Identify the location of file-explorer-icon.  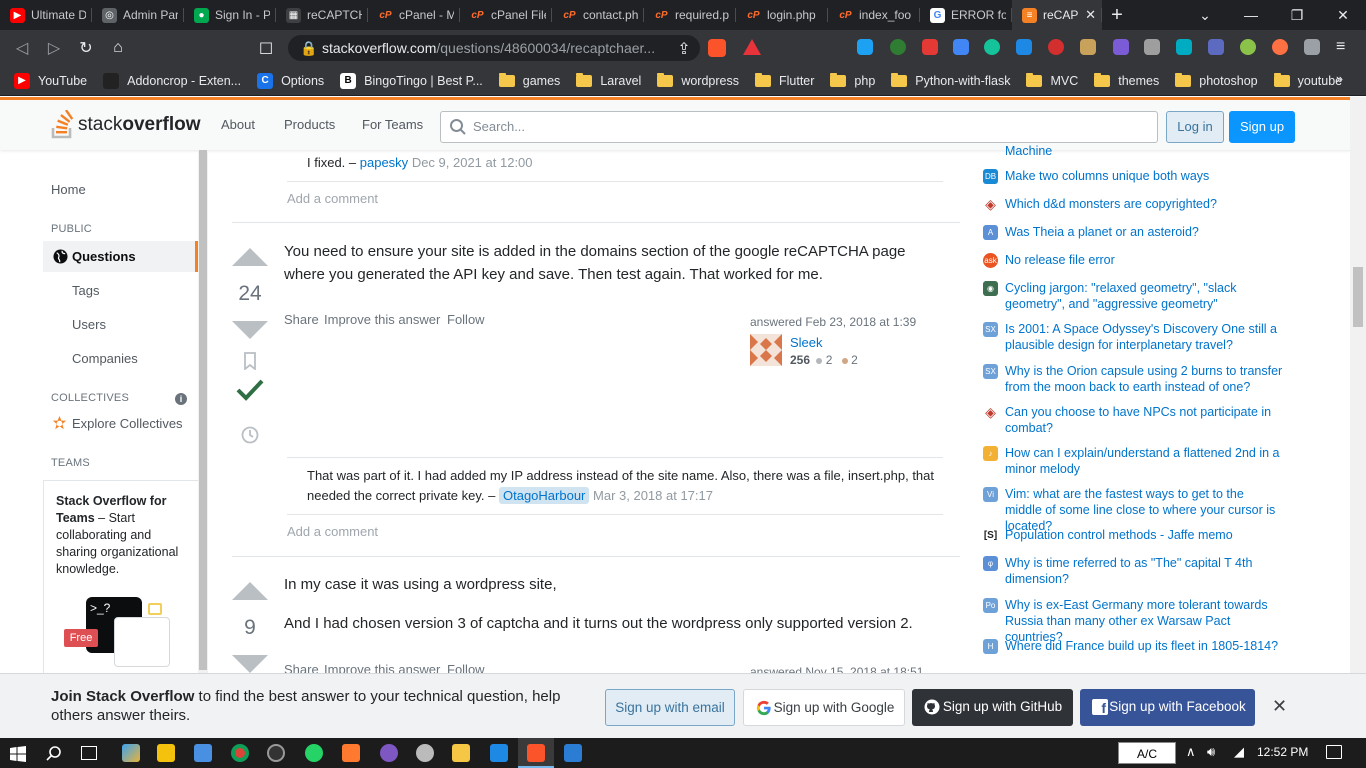
(461, 753).